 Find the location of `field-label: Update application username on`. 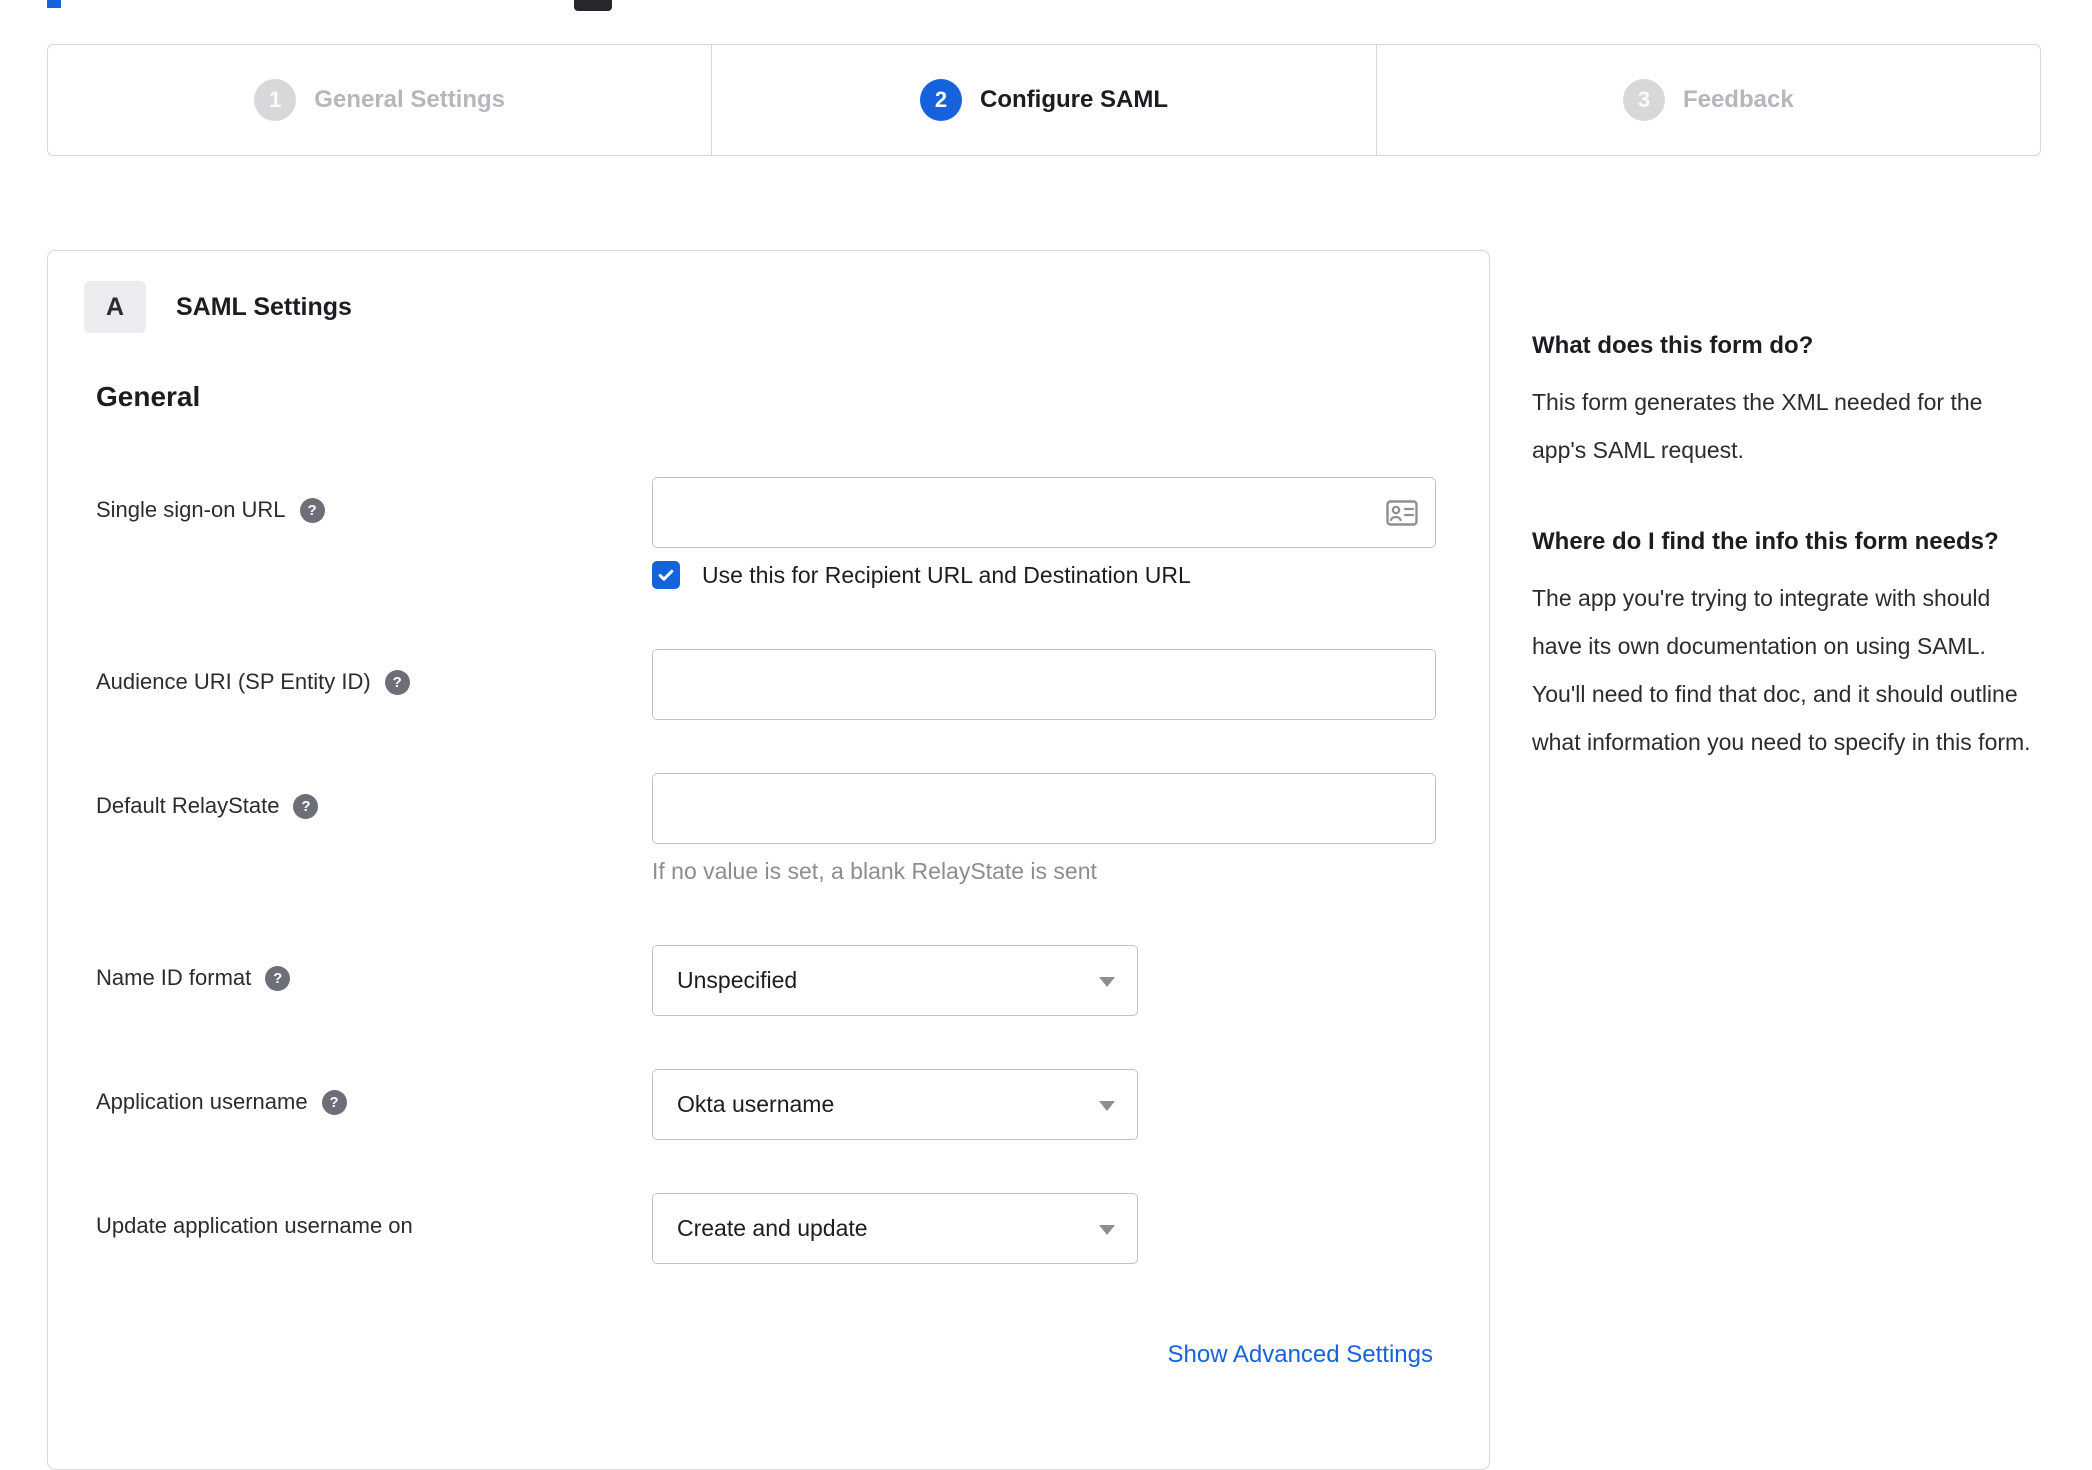

field-label: Update application username on is located at coordinates (254, 1225).